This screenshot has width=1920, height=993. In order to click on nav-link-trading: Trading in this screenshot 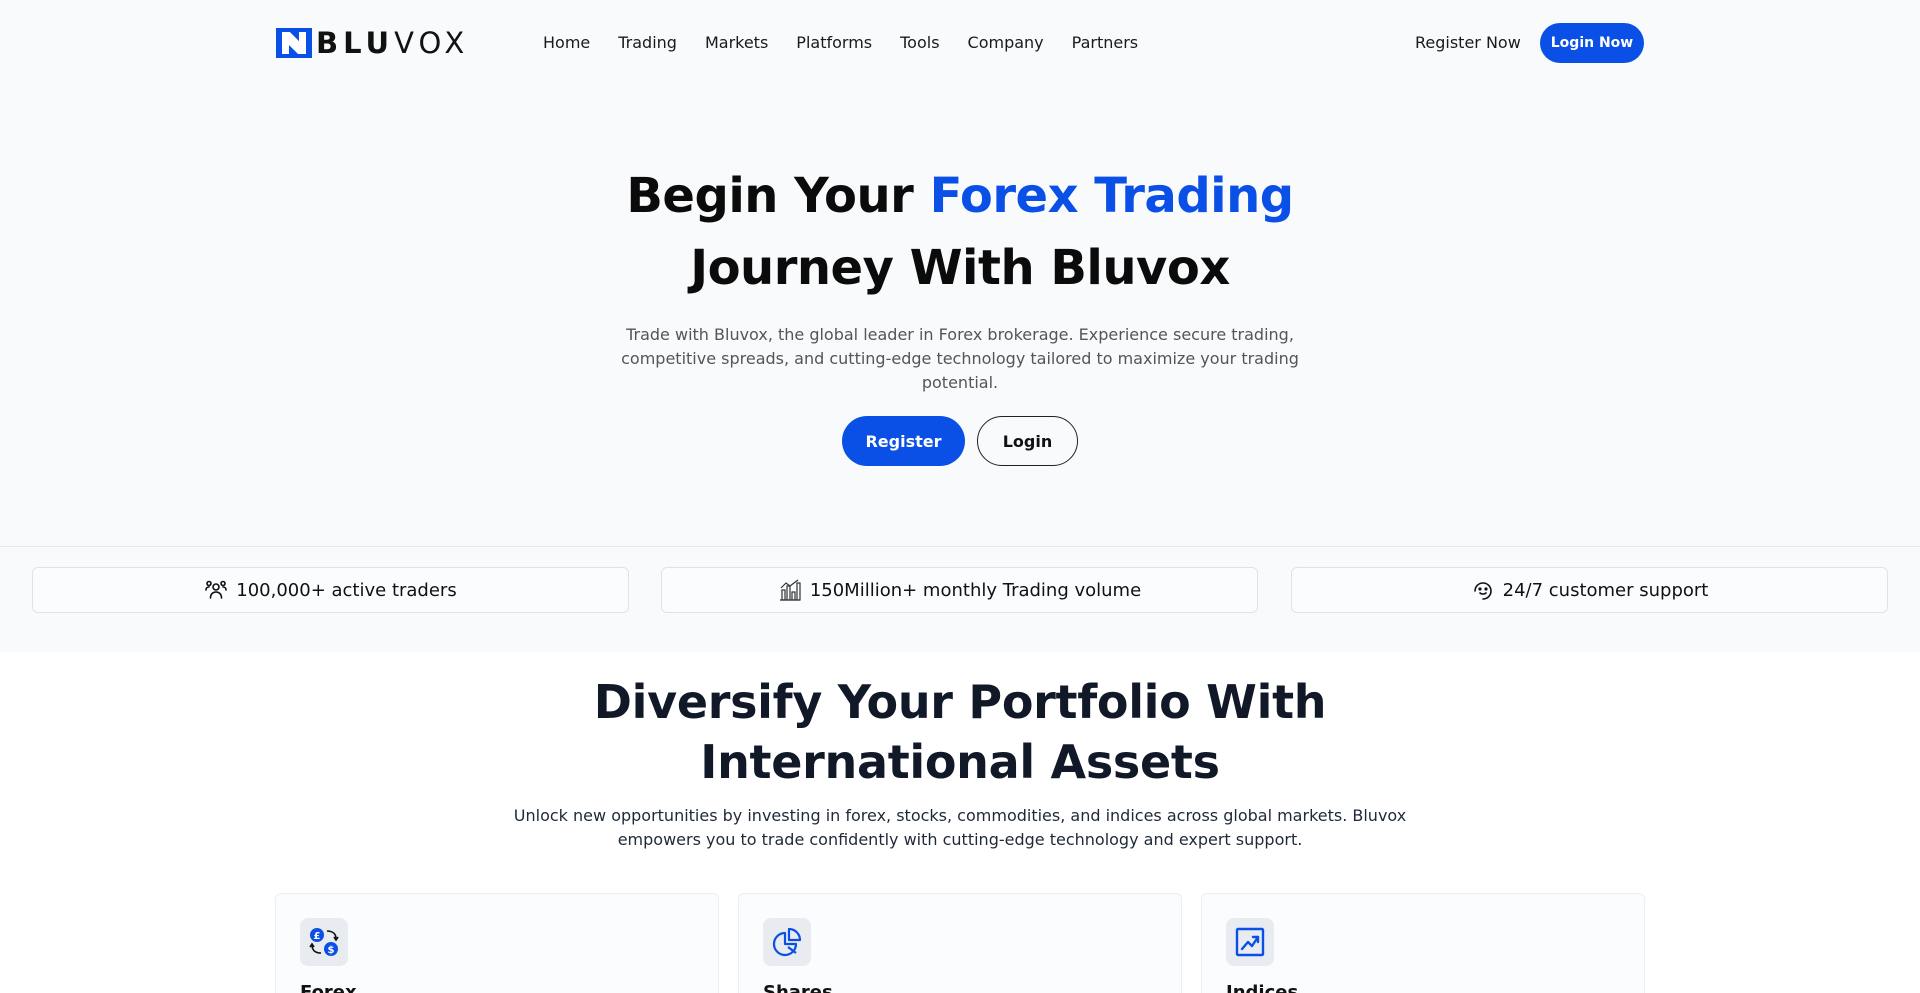, I will do `click(647, 43)`.